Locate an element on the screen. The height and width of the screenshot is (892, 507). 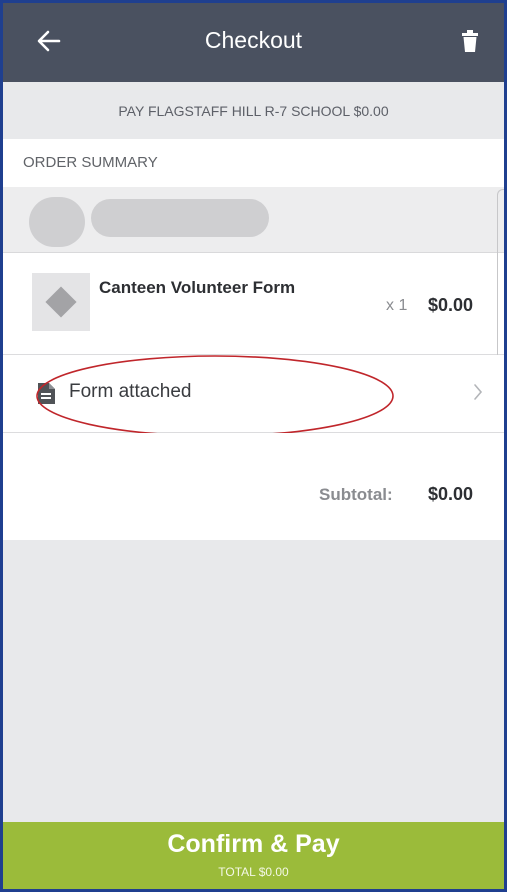
confirm-pay-button: Confirm & Pay TOTAL $0.00 is located at coordinates (253, 855).